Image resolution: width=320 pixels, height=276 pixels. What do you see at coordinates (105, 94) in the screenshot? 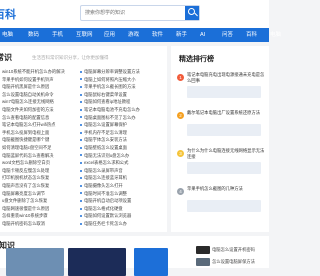
I see `article-title: 电脑鼠标右键菜单设置` at bounding box center [105, 94].